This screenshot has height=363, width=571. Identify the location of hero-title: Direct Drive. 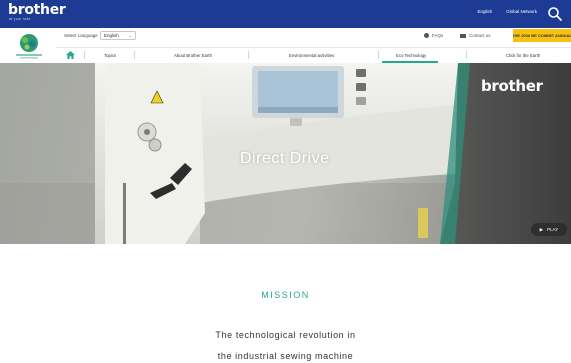
(285, 158).